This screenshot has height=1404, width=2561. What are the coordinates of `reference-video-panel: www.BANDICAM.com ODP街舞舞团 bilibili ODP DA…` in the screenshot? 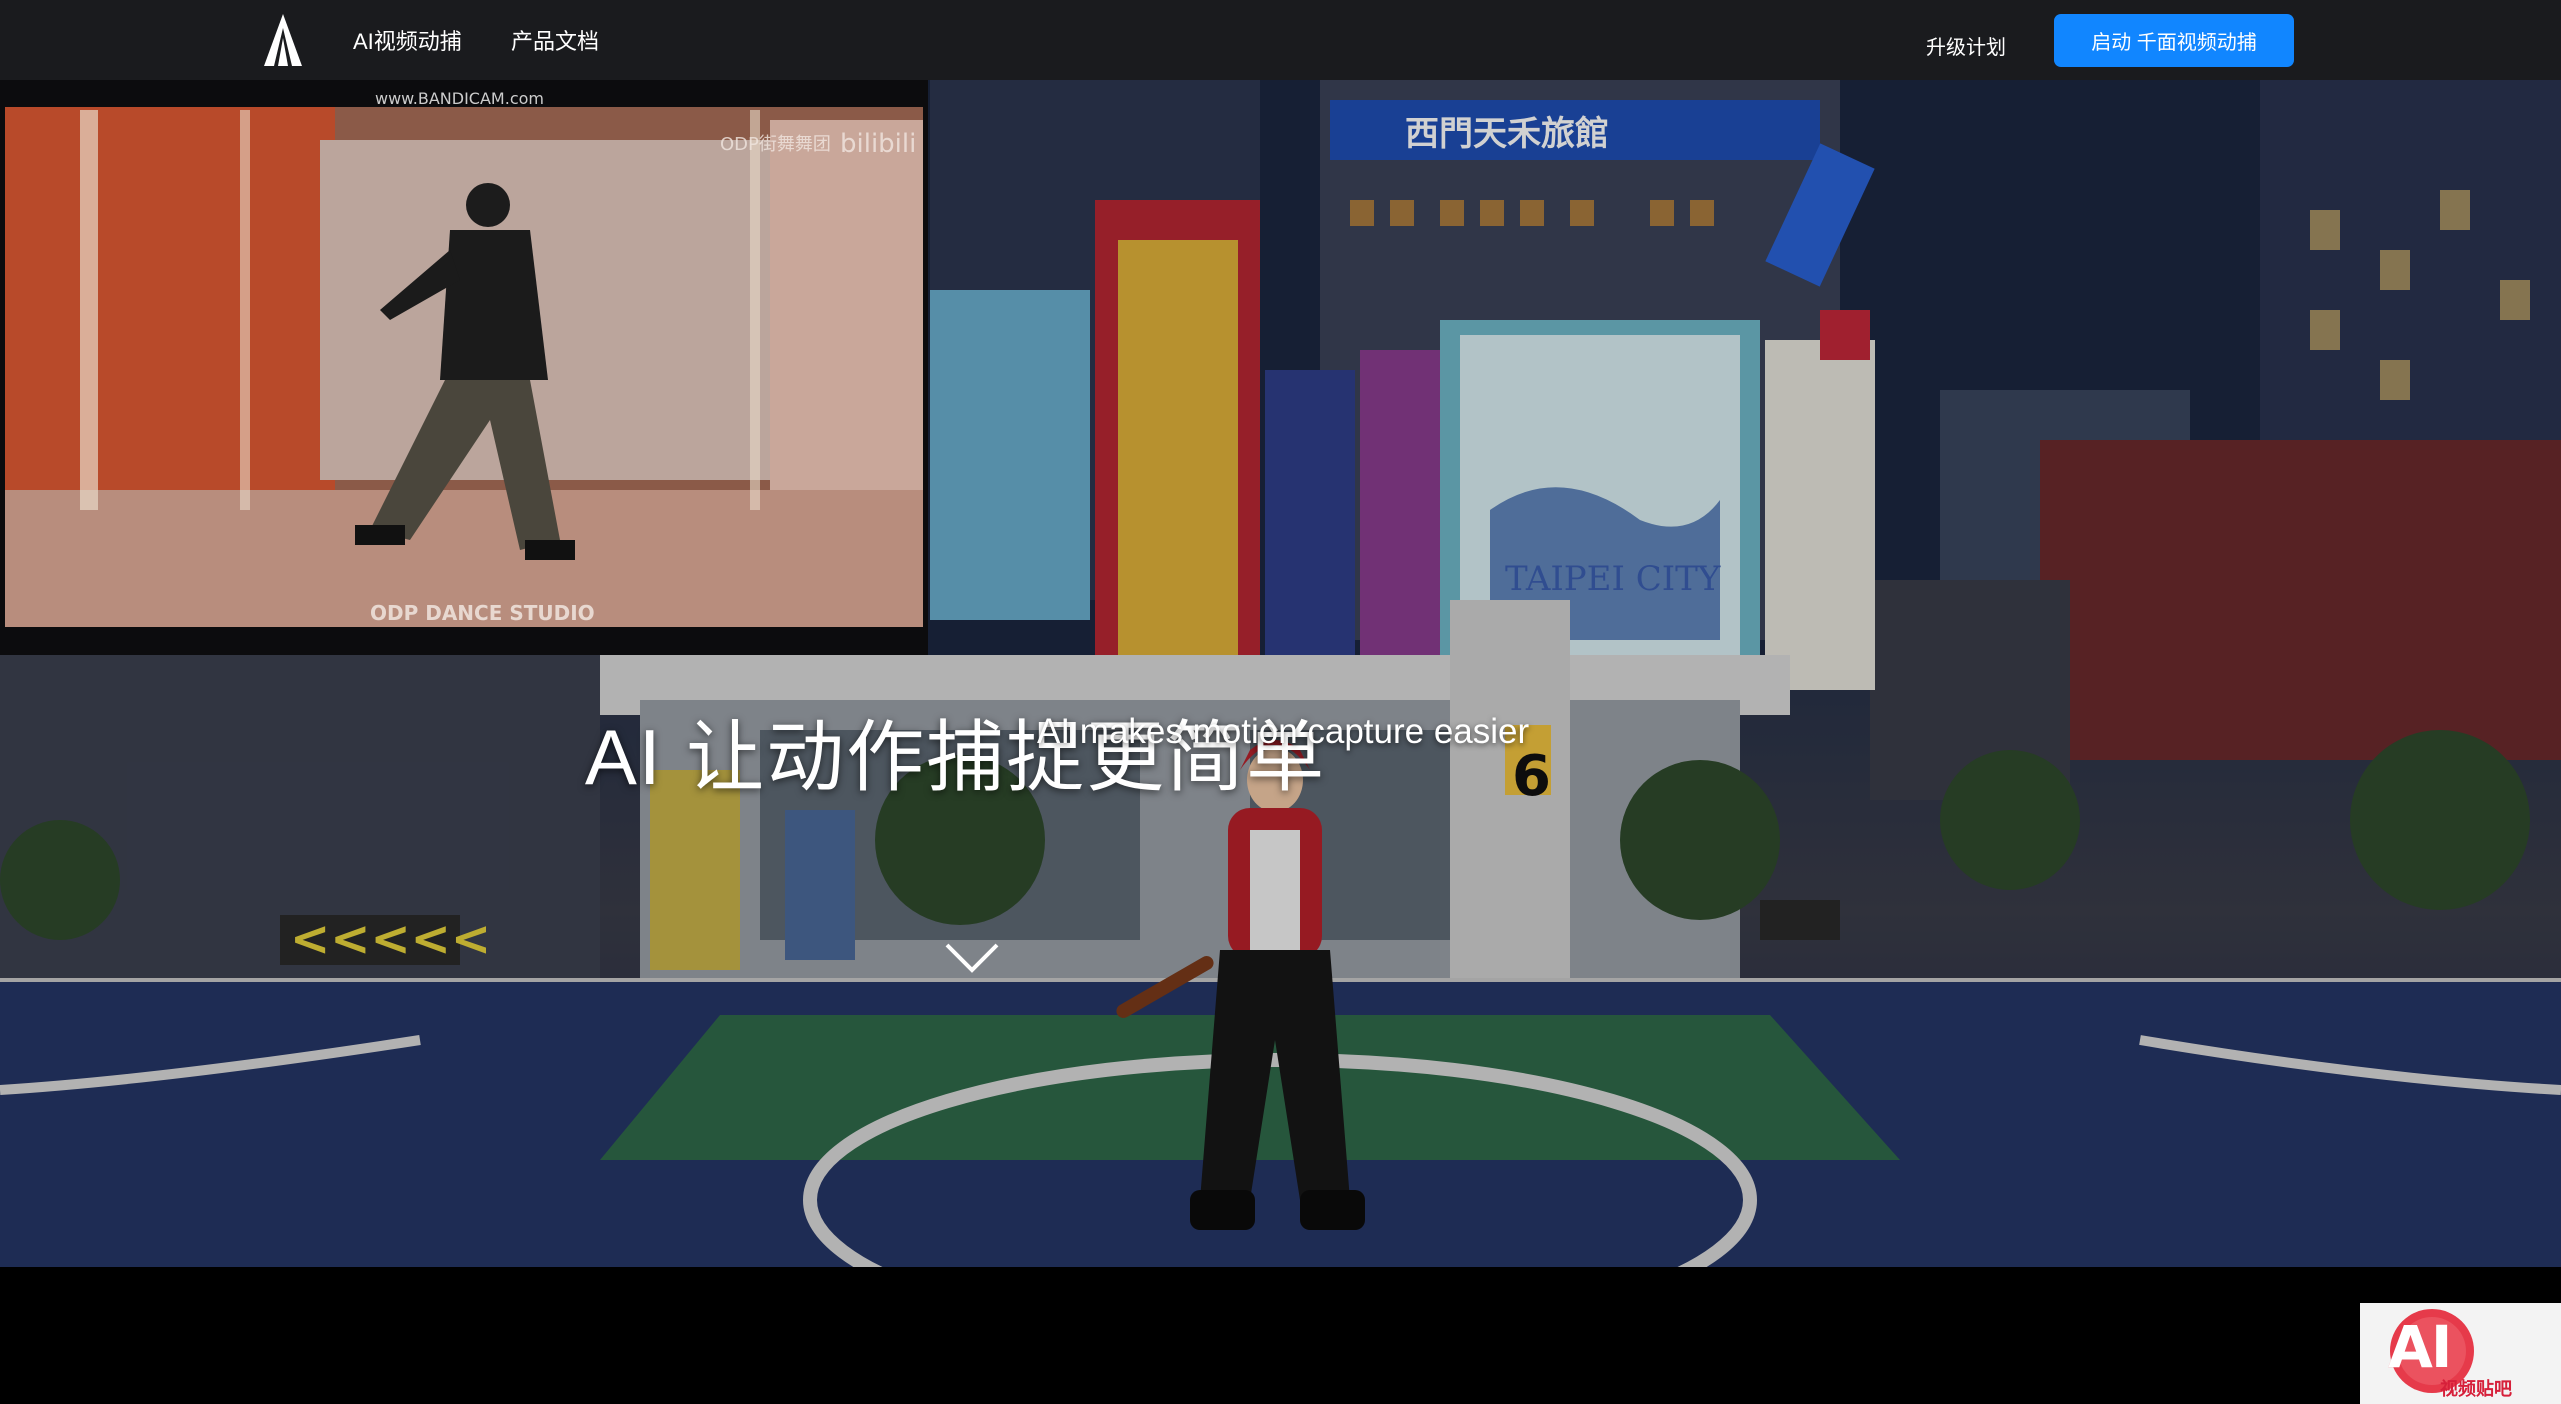 It's located at (464, 367).